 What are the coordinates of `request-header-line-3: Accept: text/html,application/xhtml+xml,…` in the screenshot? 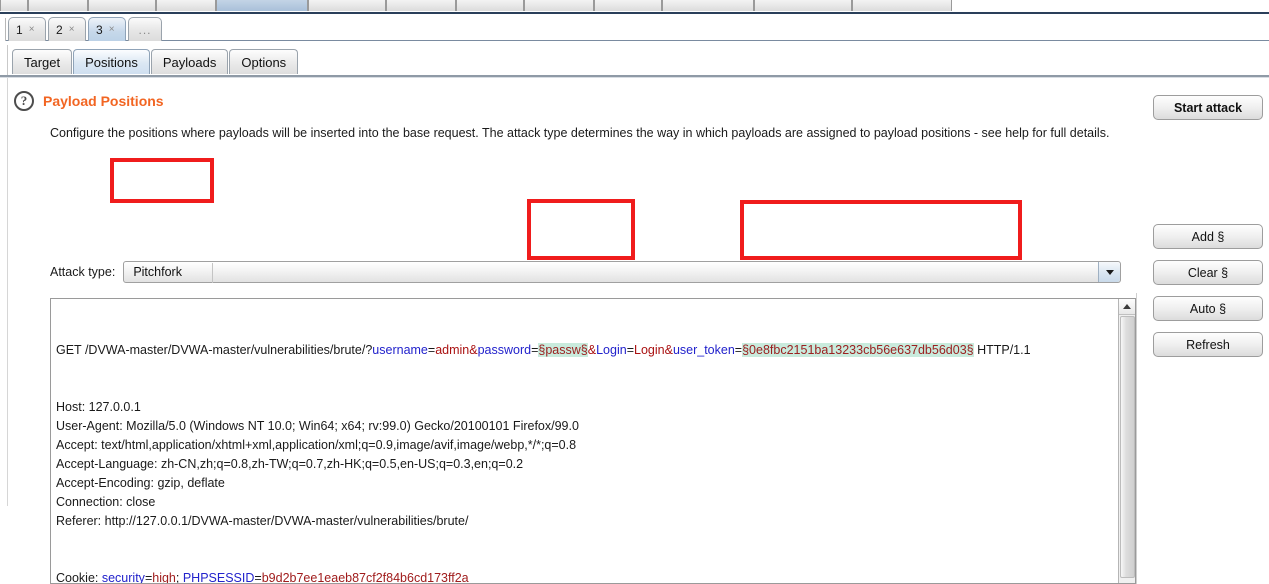 It's located at (587, 445).